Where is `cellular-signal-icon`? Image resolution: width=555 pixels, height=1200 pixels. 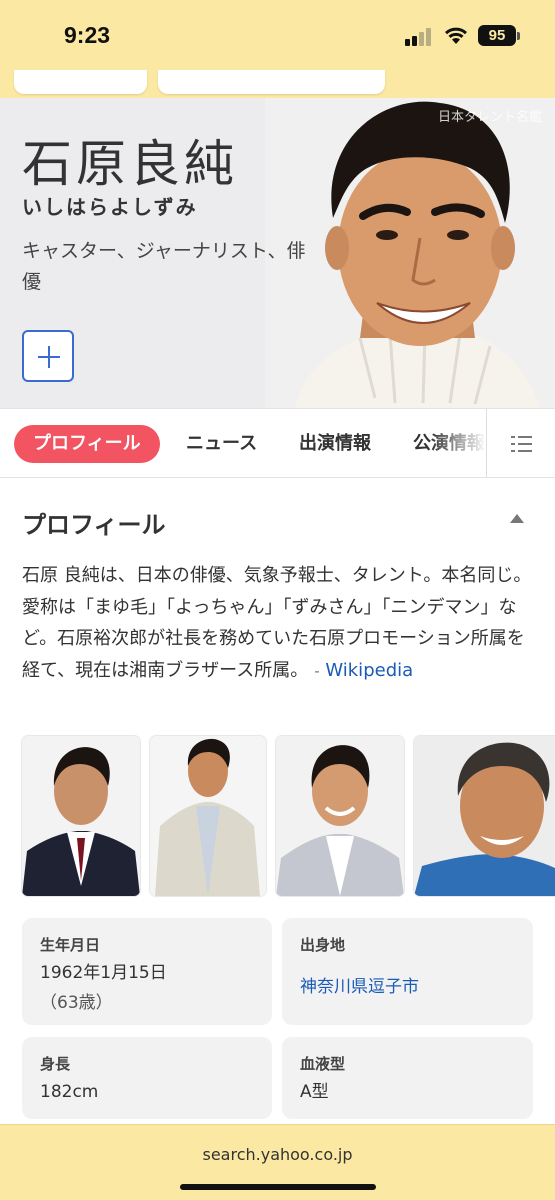 cellular-signal-icon is located at coordinates (420, 37).